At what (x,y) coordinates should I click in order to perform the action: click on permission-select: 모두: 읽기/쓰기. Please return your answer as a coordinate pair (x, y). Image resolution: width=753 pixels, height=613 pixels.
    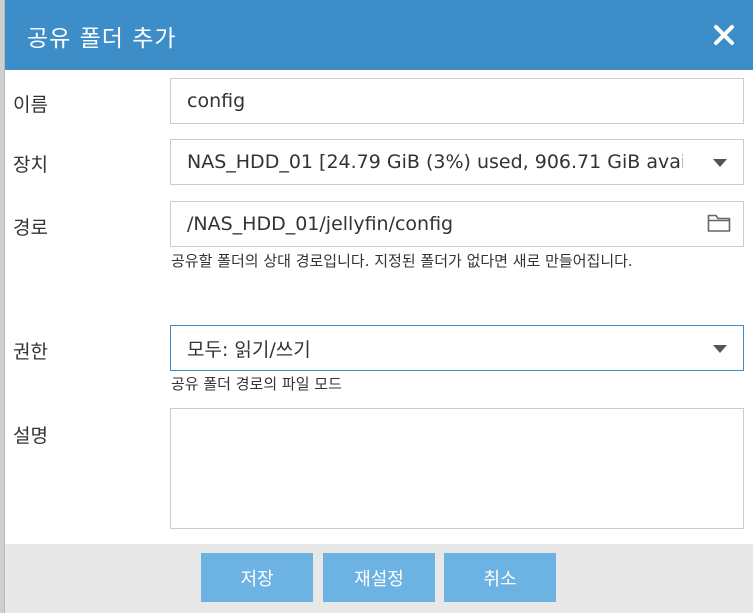
    Looking at the image, I should click on (457, 348).